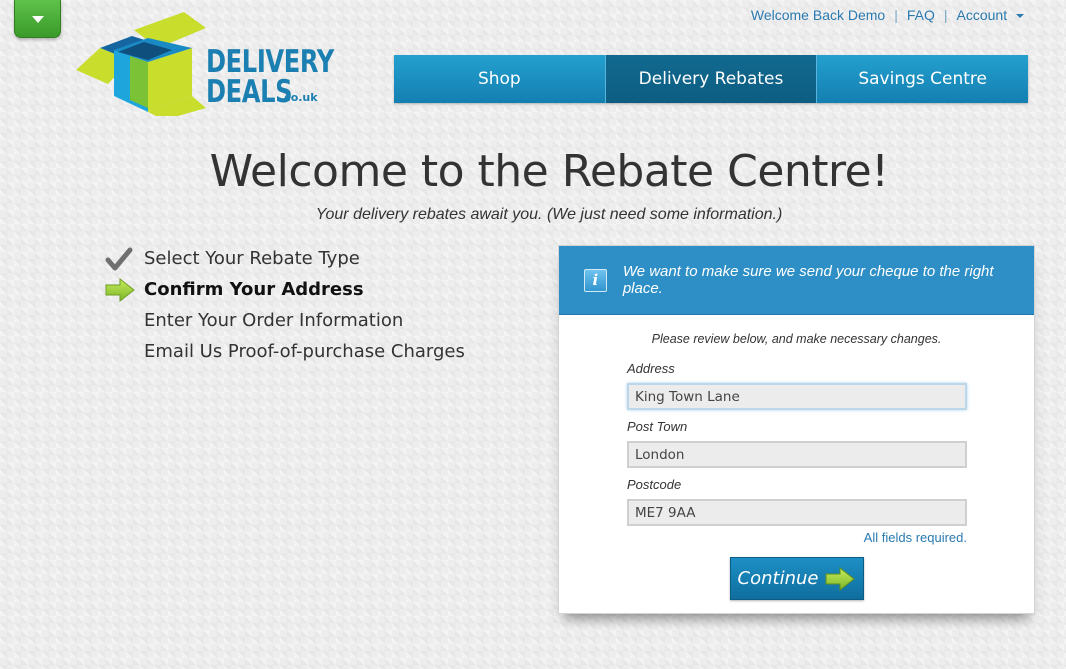 This screenshot has width=1066, height=669. Describe the element at coordinates (141, 64) in the screenshot. I see `box-logo-icon` at that location.